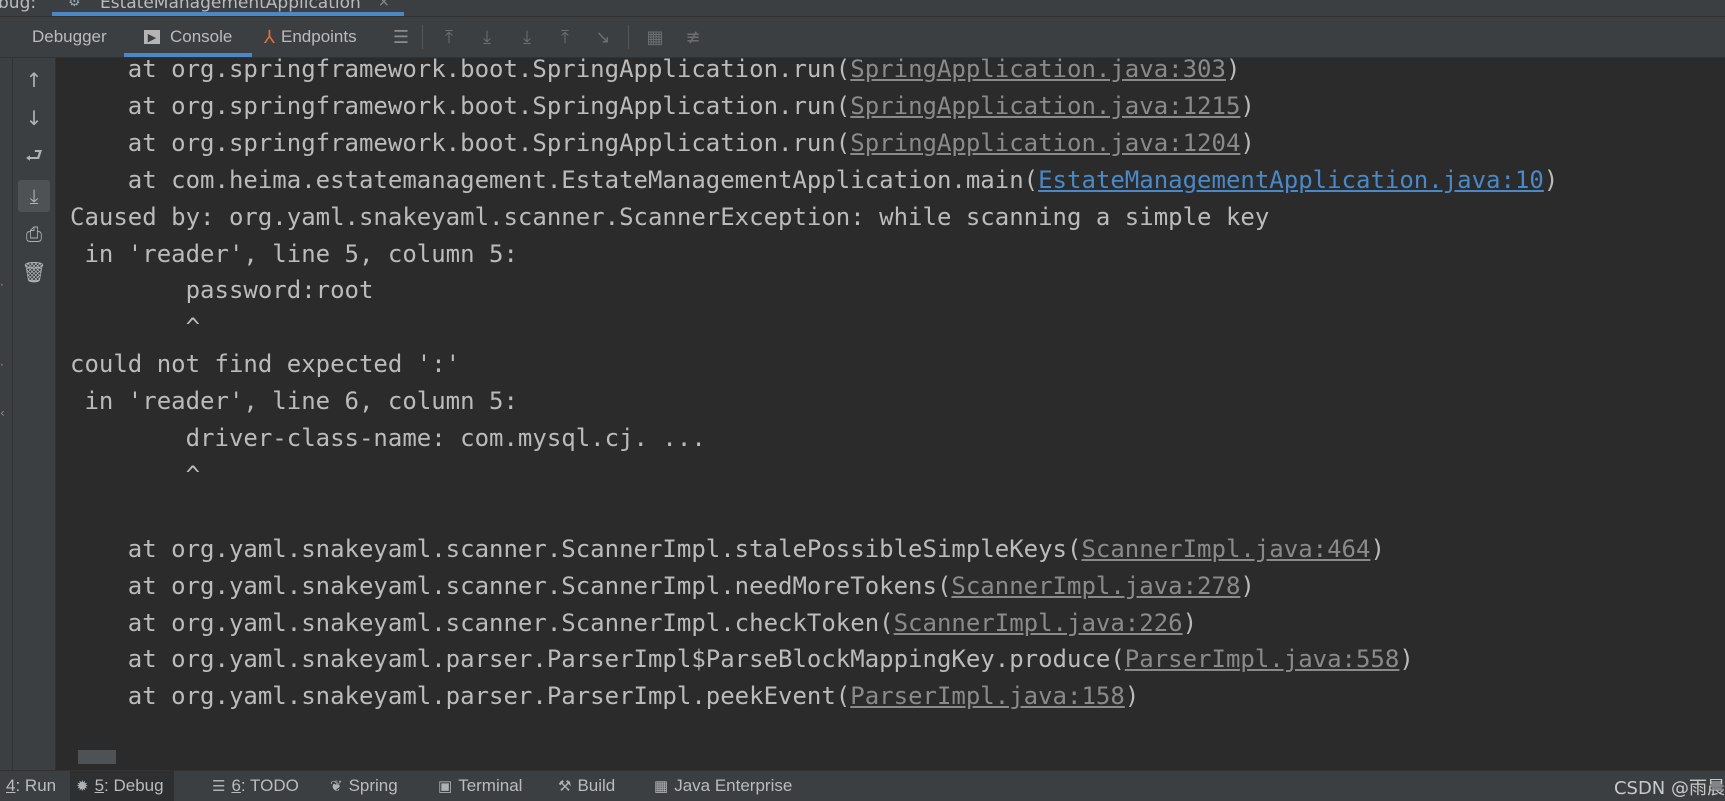 Image resolution: width=1725 pixels, height=801 pixels. I want to click on tool-tab-number: 5, so click(99, 785).